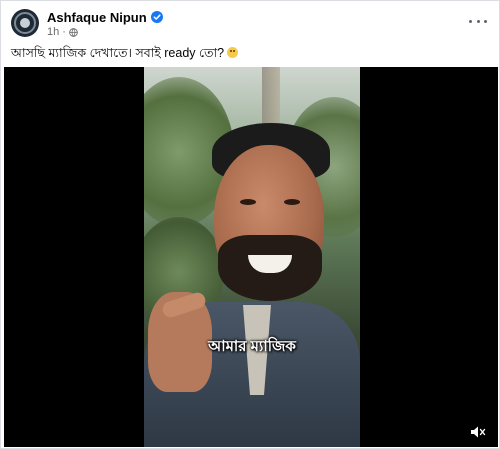 The height and width of the screenshot is (449, 500). What do you see at coordinates (53, 32) in the screenshot?
I see `post-time: 1h` at bounding box center [53, 32].